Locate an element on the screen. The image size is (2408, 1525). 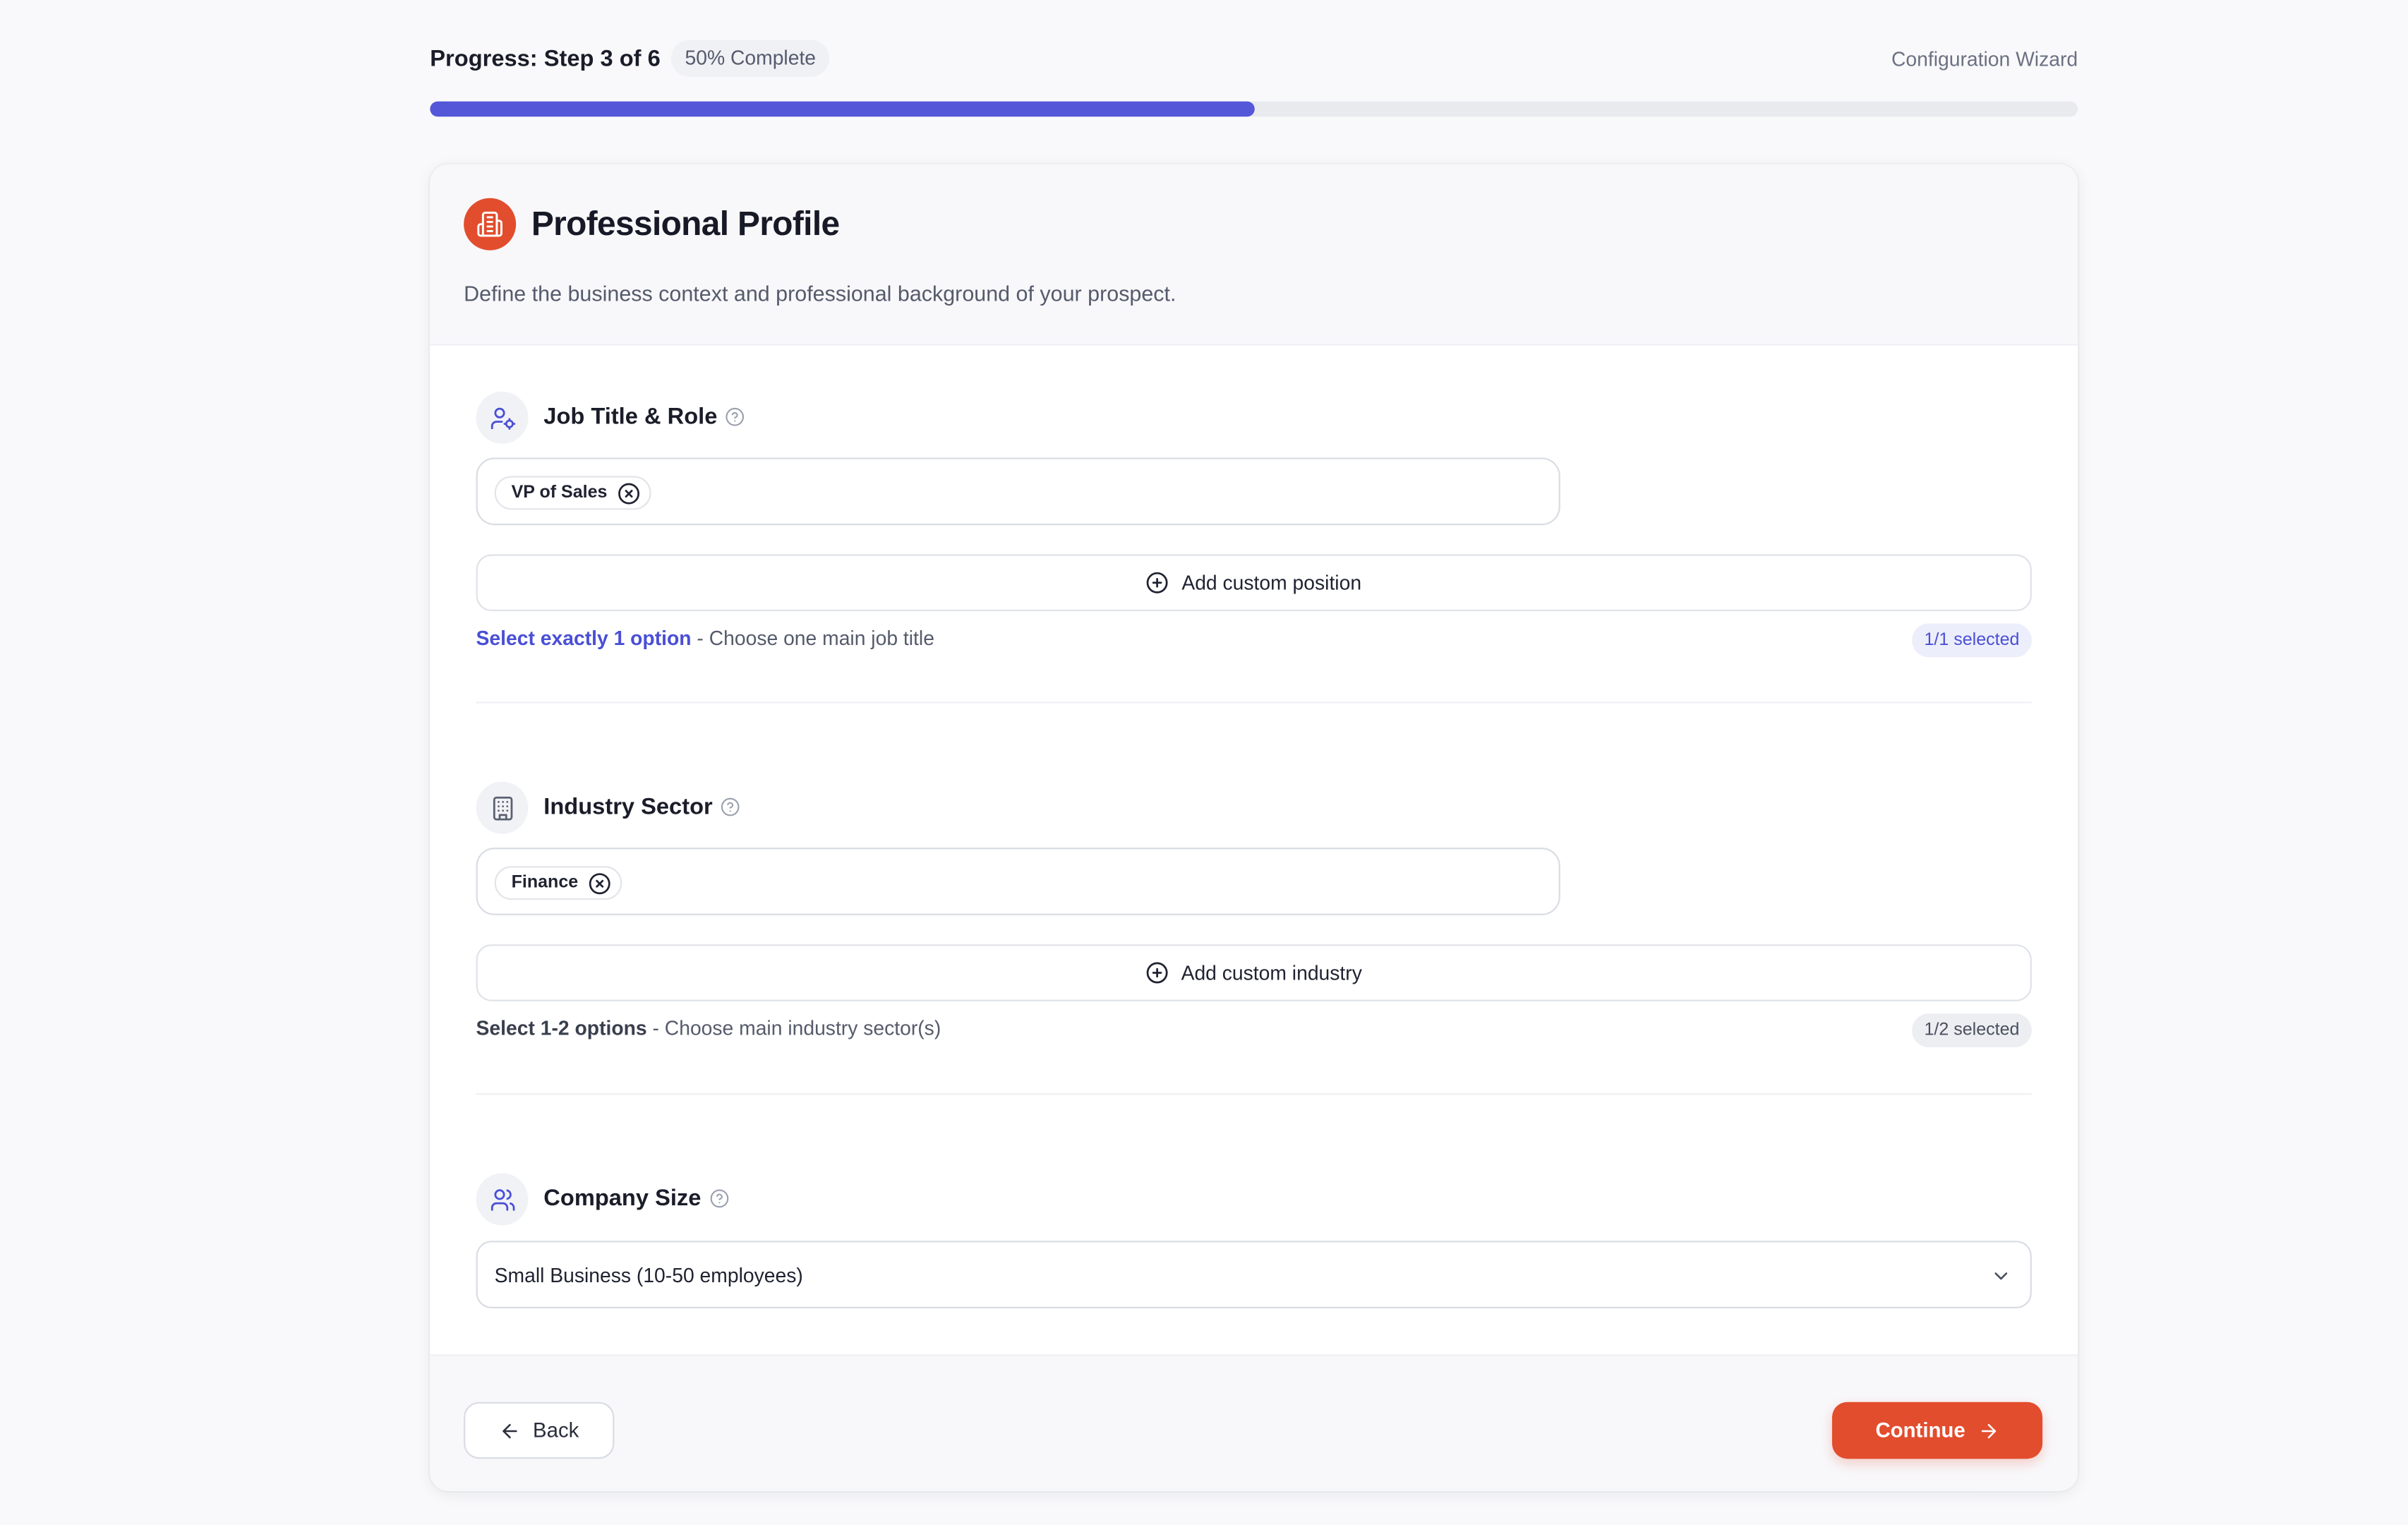
selection-rule-hint: - Choose one main job title is located at coordinates (812, 638).